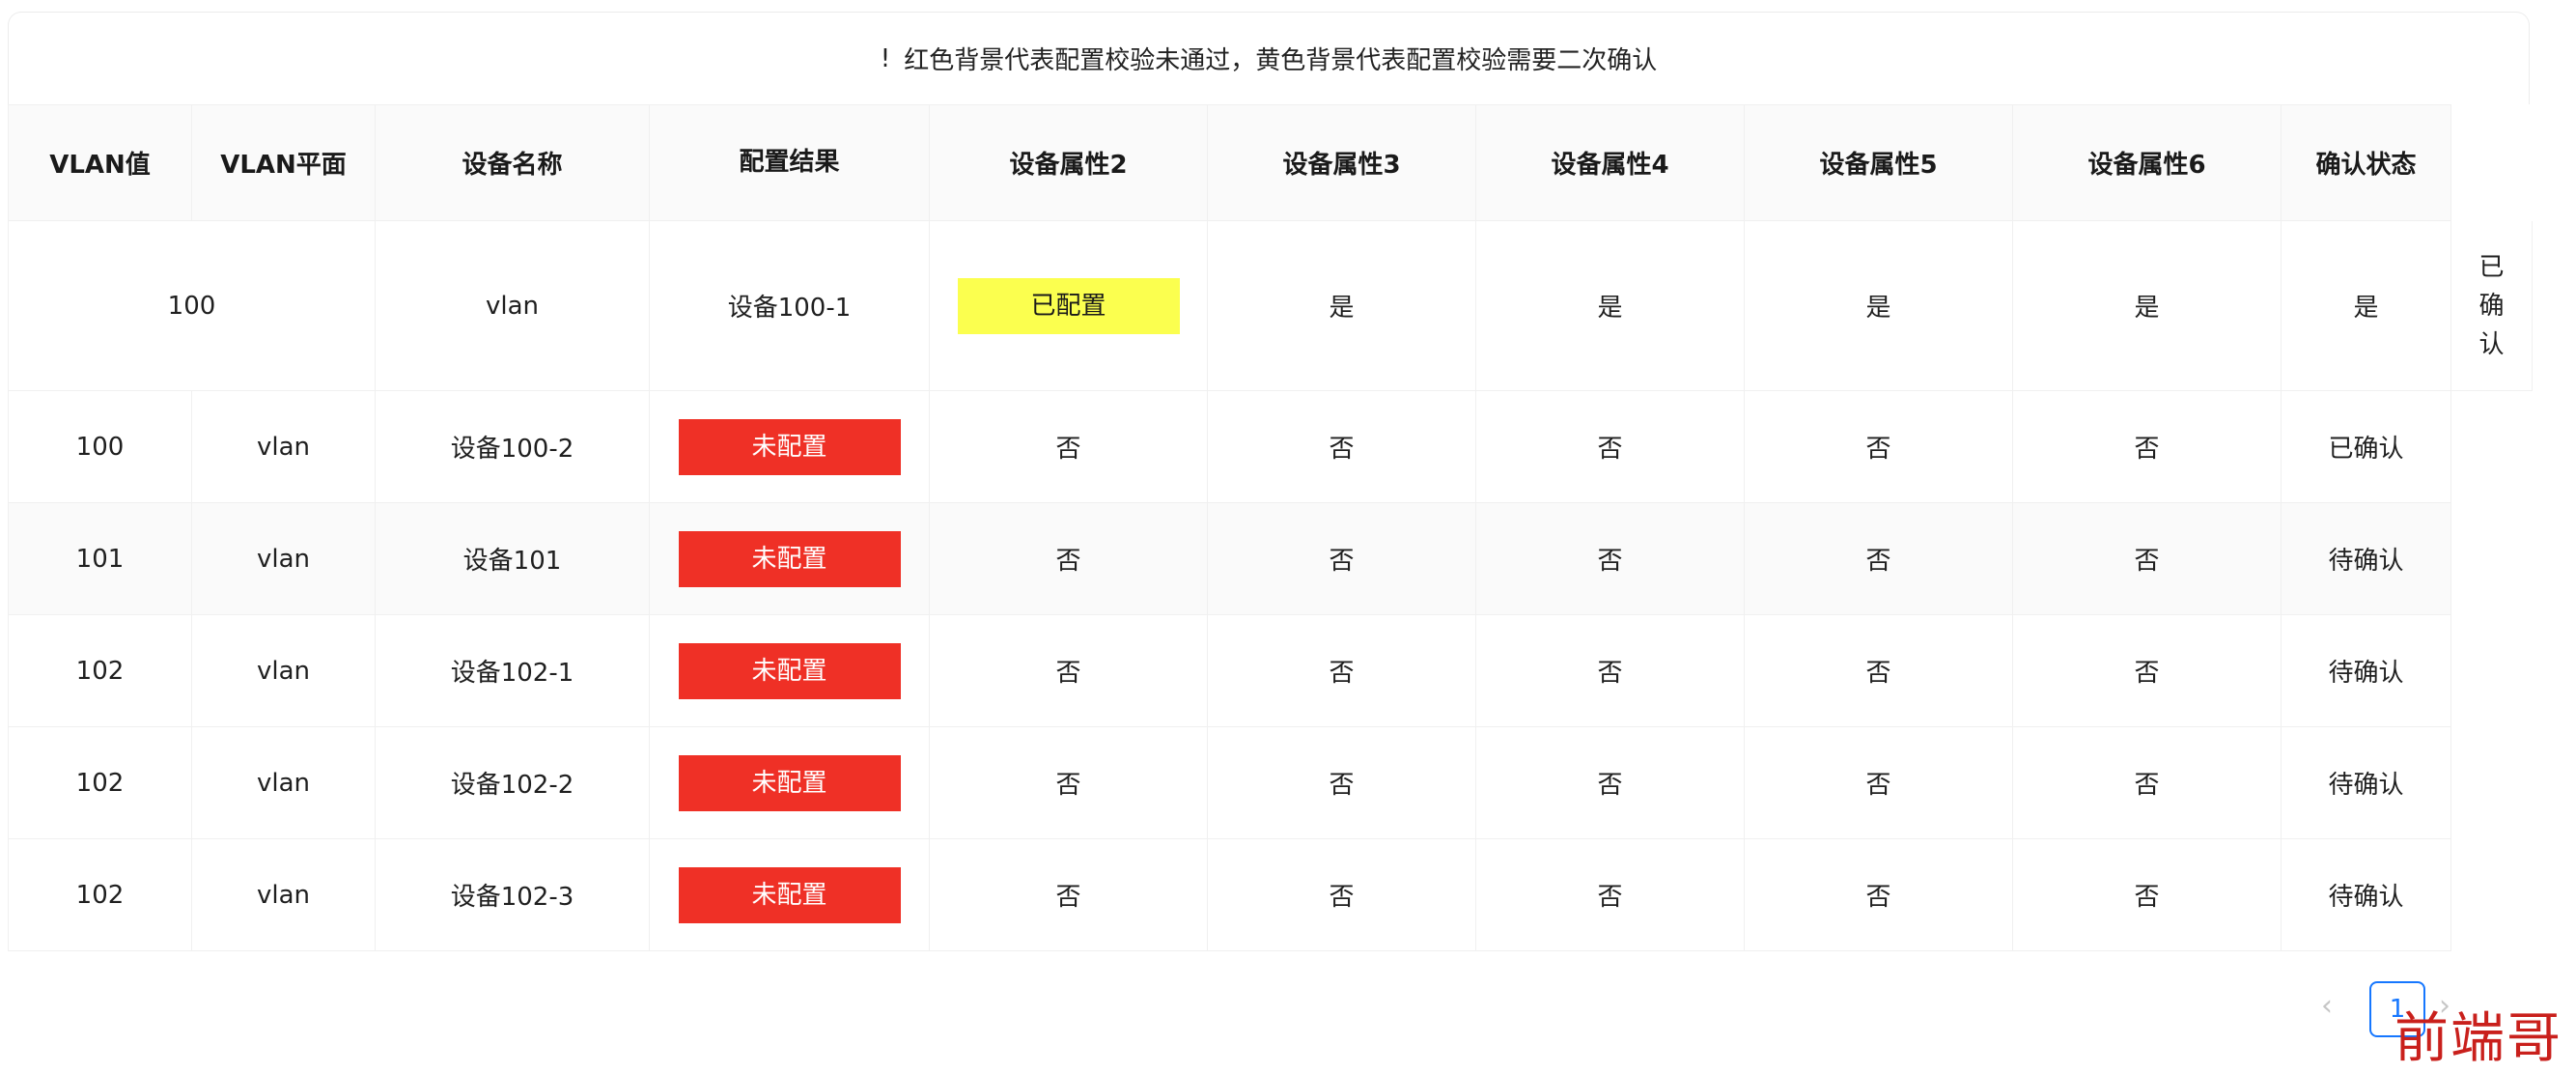  What do you see at coordinates (283, 162) in the screenshot?
I see `header-plane: VLAN平面` at bounding box center [283, 162].